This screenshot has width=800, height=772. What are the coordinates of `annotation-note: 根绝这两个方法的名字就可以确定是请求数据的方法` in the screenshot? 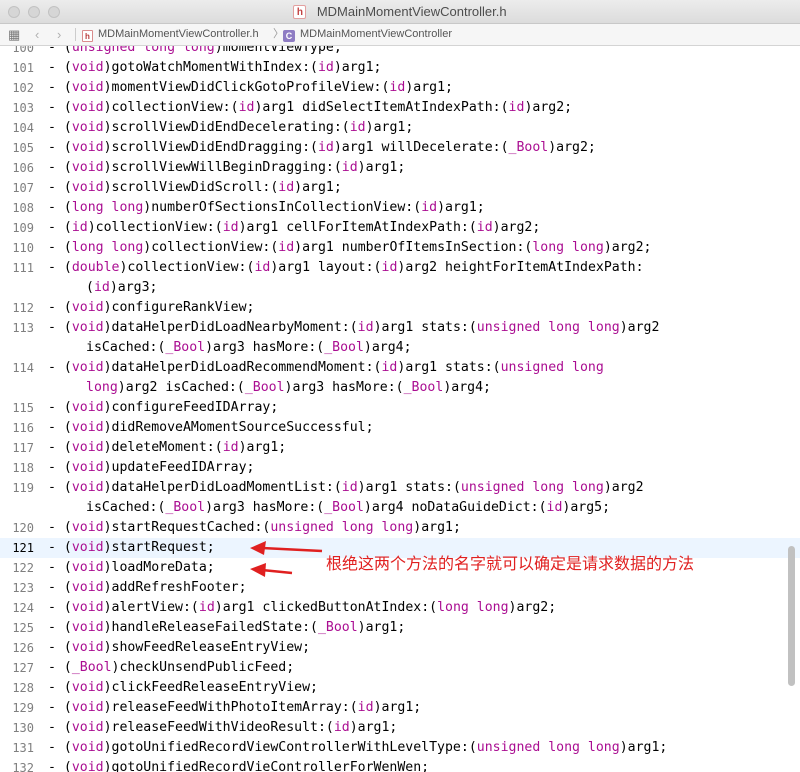 It's located at (510, 563).